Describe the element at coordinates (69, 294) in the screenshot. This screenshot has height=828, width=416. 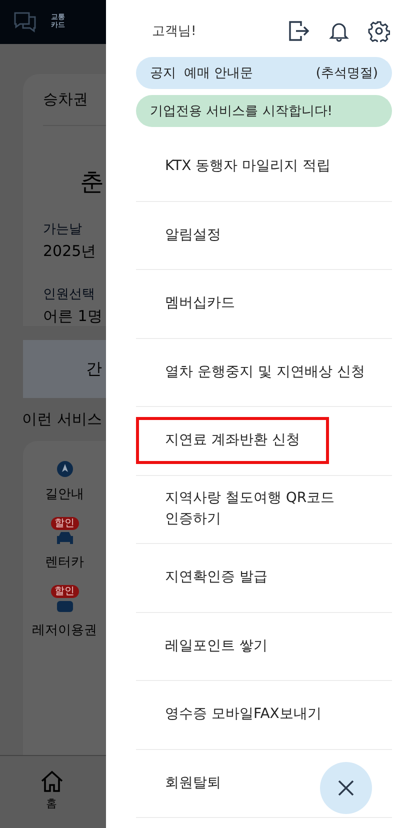
I see `people-label: 인원선택` at that location.